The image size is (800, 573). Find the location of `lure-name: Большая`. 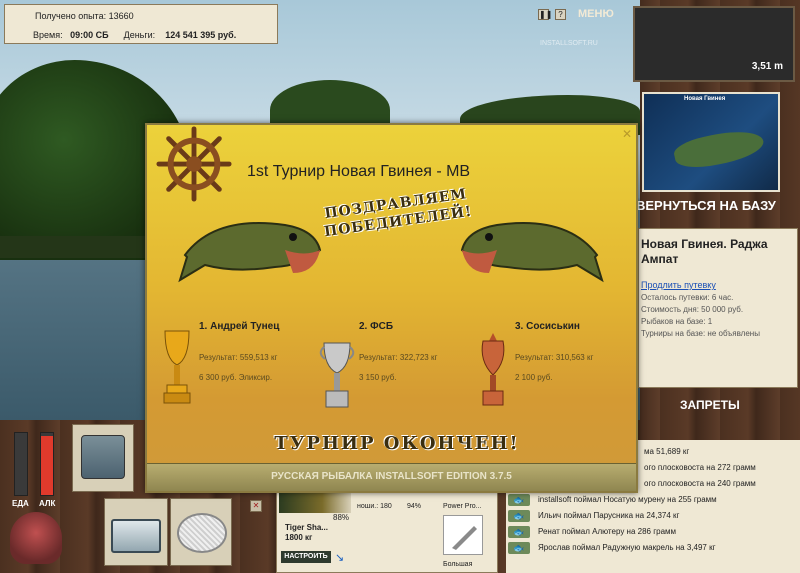

lure-name: Большая is located at coordinates (458, 564).